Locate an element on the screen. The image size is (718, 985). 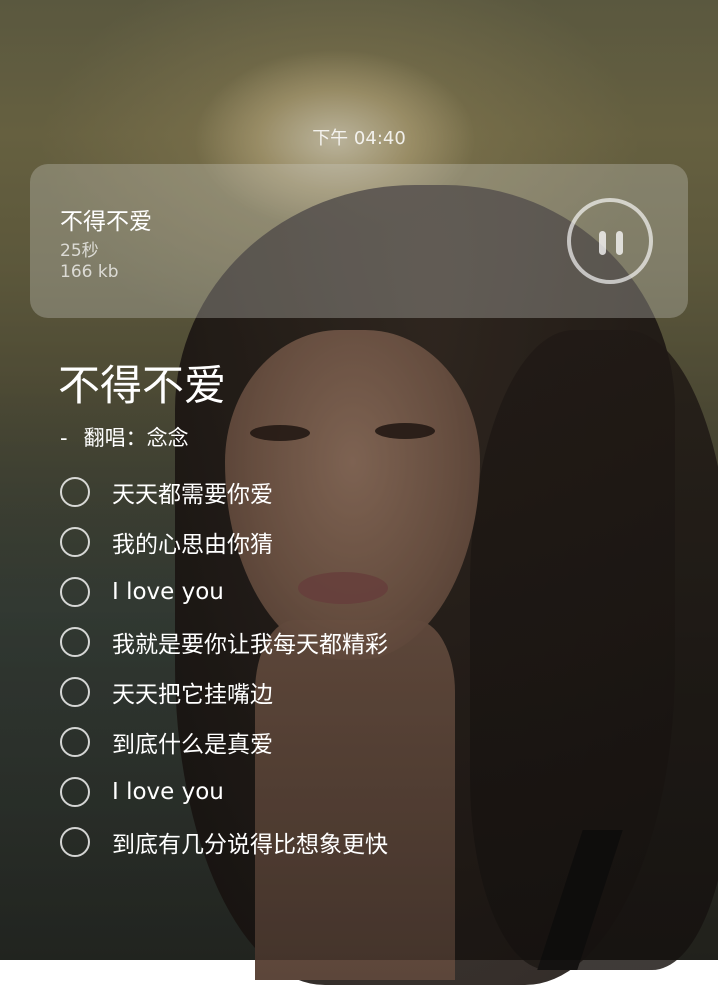
audio-file-size: 166 kb is located at coordinates (89, 272).